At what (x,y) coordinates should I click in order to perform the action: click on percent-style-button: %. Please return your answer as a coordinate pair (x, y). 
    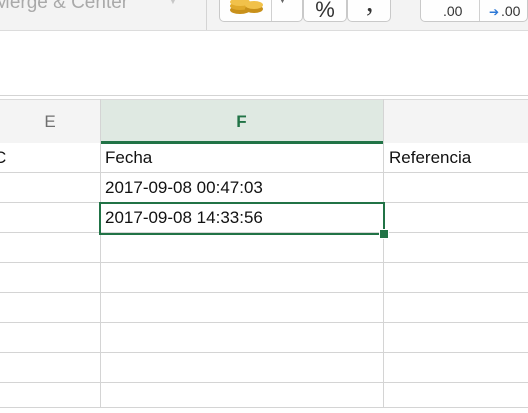
    Looking at the image, I should click on (325, 11).